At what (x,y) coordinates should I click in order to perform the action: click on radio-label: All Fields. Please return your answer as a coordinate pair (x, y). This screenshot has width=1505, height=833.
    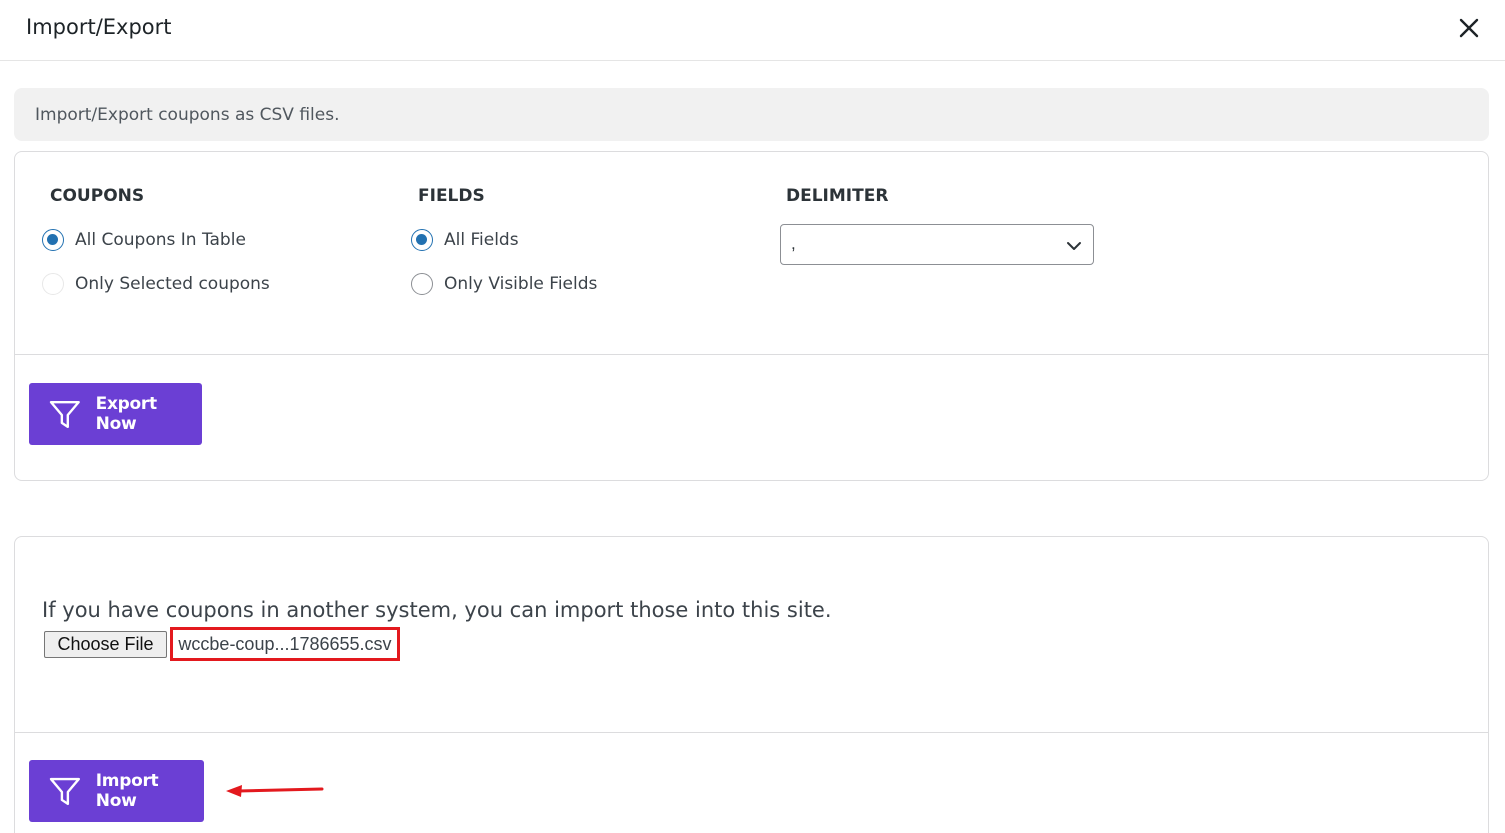
    Looking at the image, I should click on (481, 240).